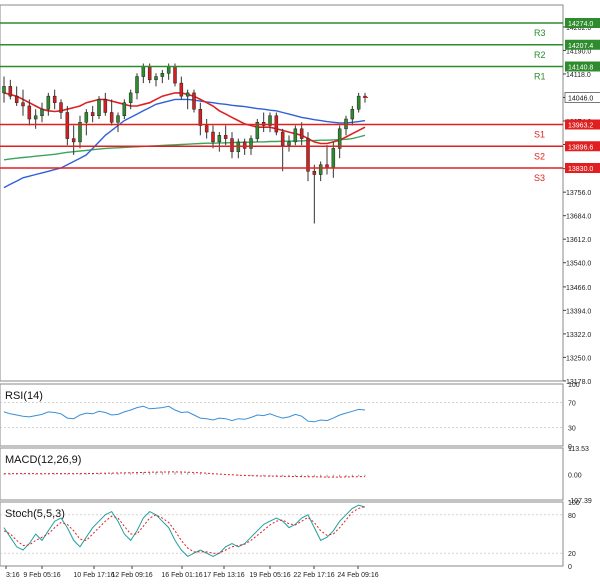  What do you see at coordinates (580, 126) in the screenshot?
I see `level-price-label: 13963.2` at bounding box center [580, 126].